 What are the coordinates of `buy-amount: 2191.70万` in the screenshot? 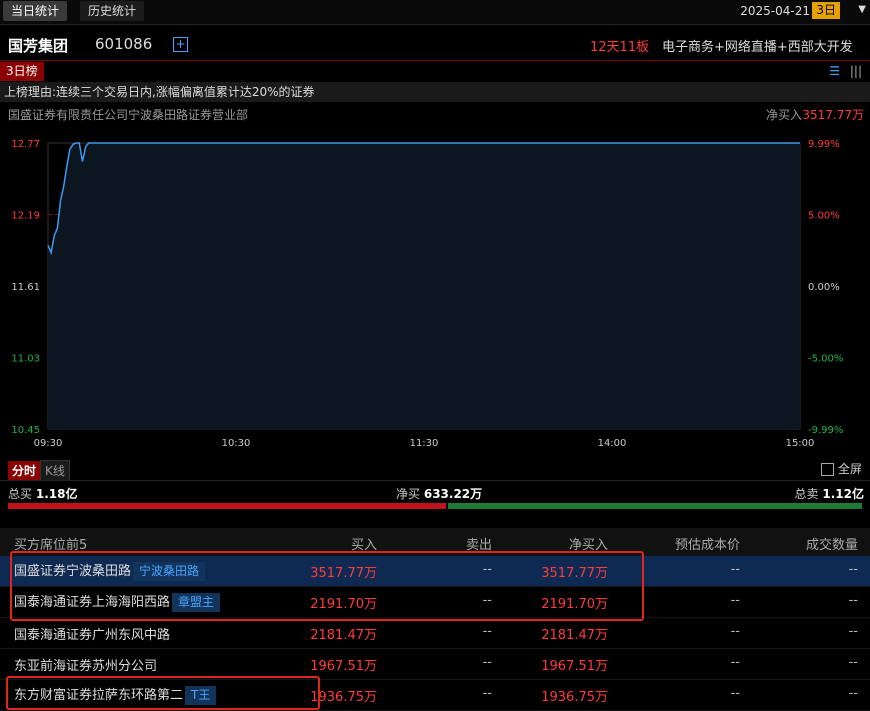 It's located at (343, 604).